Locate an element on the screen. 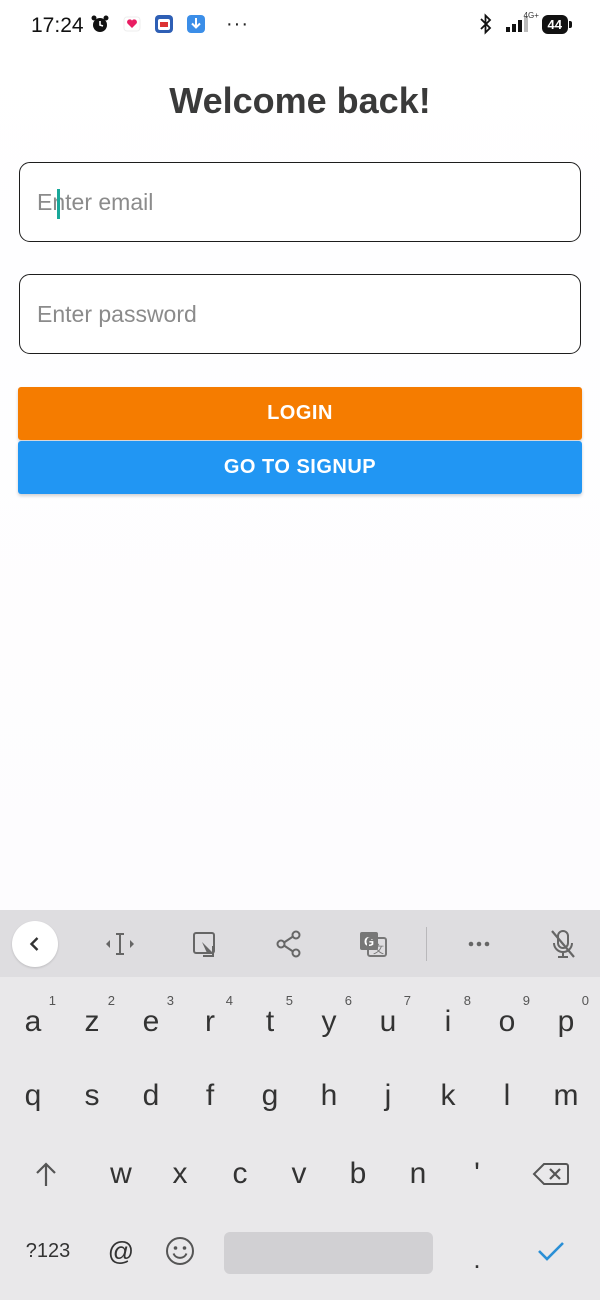  key-letter: t is located at coordinates (270, 1021).